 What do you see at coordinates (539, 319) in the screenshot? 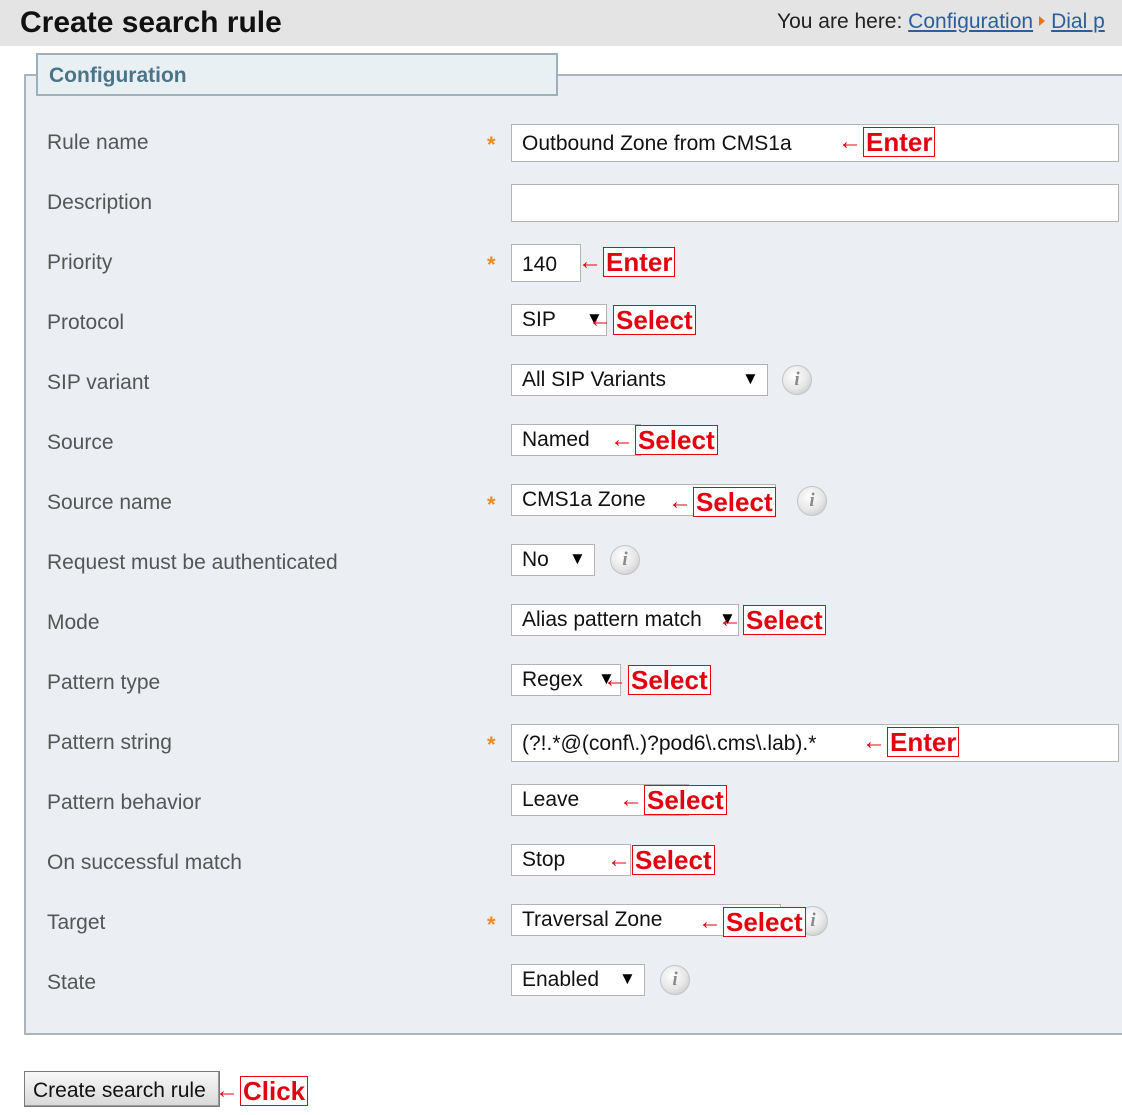
I see `protocol-value: SIP` at bounding box center [539, 319].